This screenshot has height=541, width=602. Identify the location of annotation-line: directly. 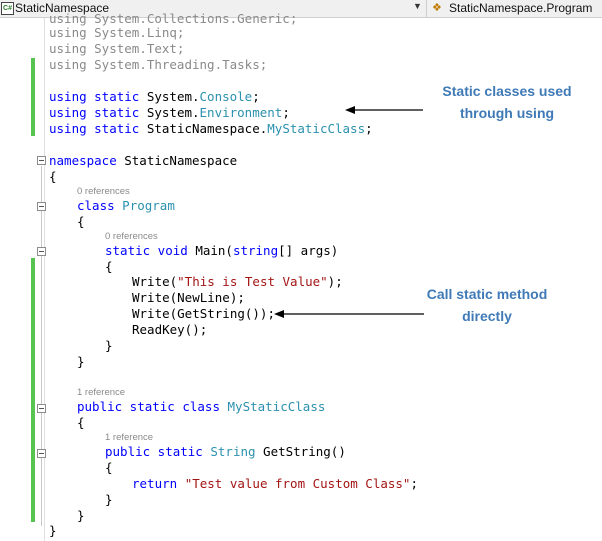
(487, 316).